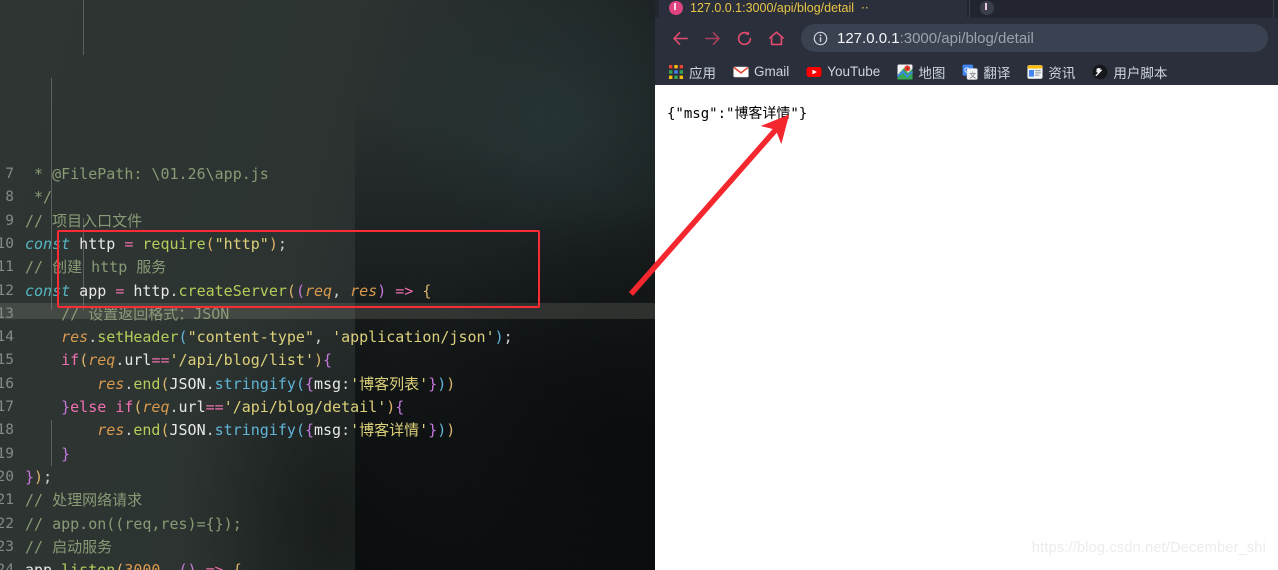 Image resolution: width=1278 pixels, height=570 pixels. Describe the element at coordinates (7, 564) in the screenshot. I see `line-number: 24` at that location.